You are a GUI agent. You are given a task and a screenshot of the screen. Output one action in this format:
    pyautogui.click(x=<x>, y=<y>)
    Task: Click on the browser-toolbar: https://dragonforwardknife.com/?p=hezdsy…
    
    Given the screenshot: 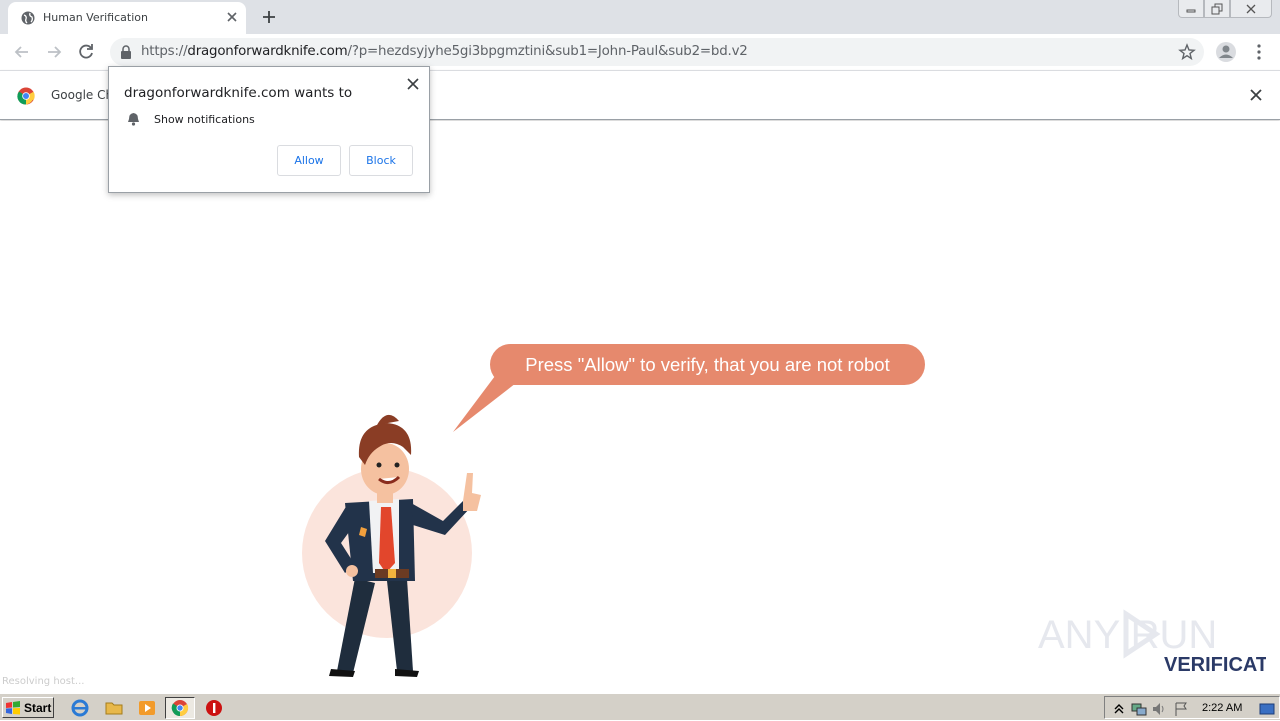 What is the action you would take?
    pyautogui.click(x=640, y=52)
    